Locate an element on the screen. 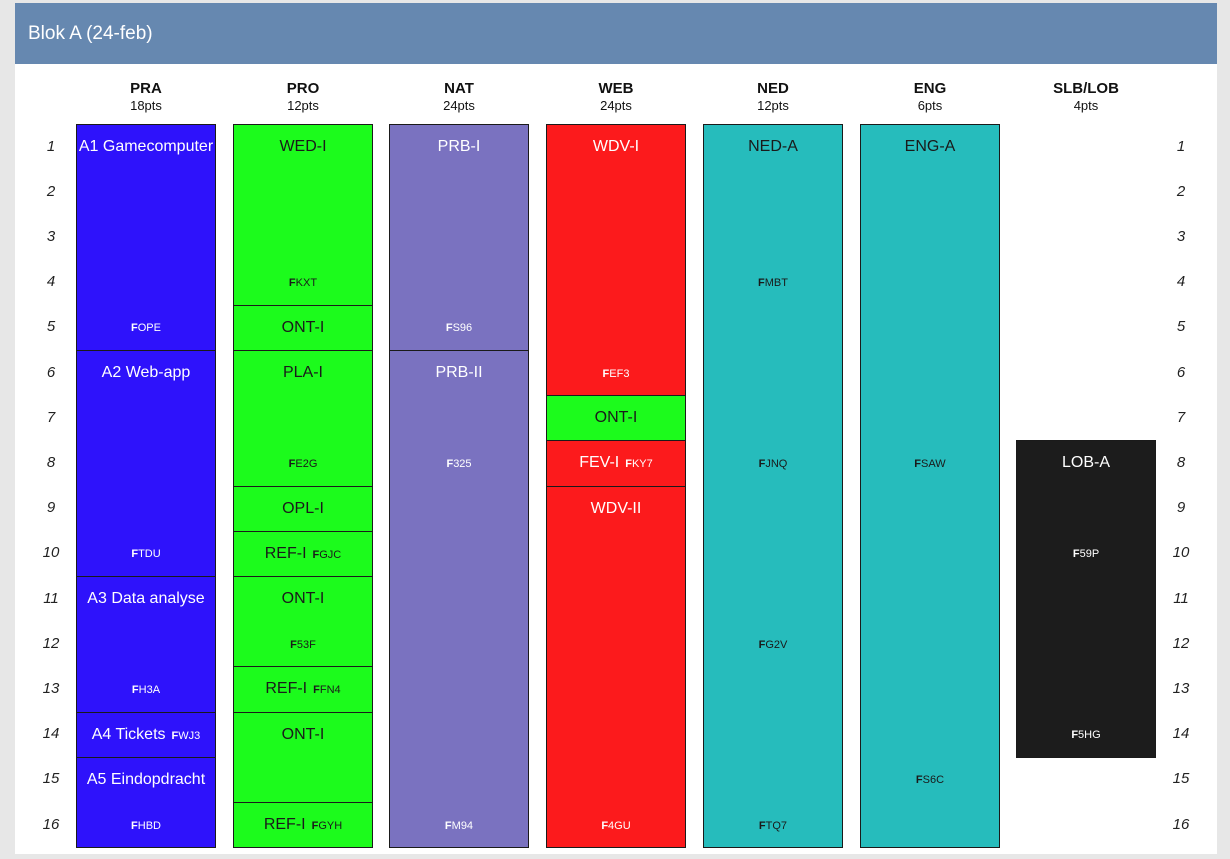 The width and height of the screenshot is (1230, 859). block-code: FM94 is located at coordinates (459, 826).